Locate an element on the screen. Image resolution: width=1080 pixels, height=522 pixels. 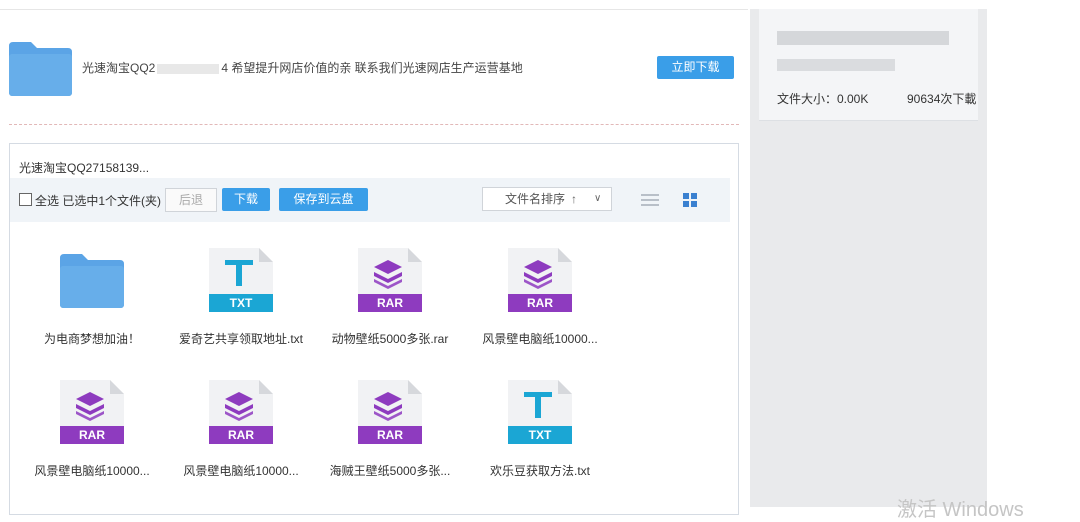
back-button: 后退 is located at coordinates (191, 200).